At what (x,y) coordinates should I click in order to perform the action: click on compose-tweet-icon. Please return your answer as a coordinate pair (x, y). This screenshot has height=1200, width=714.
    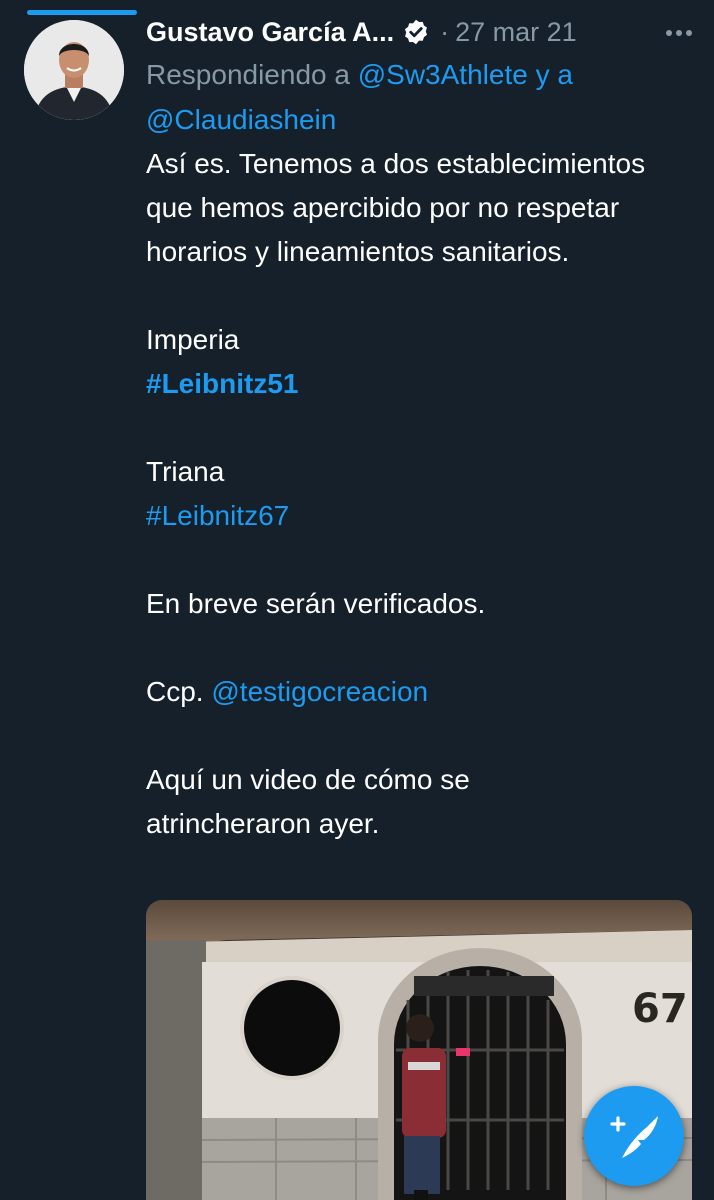
    Looking at the image, I should click on (634, 1137).